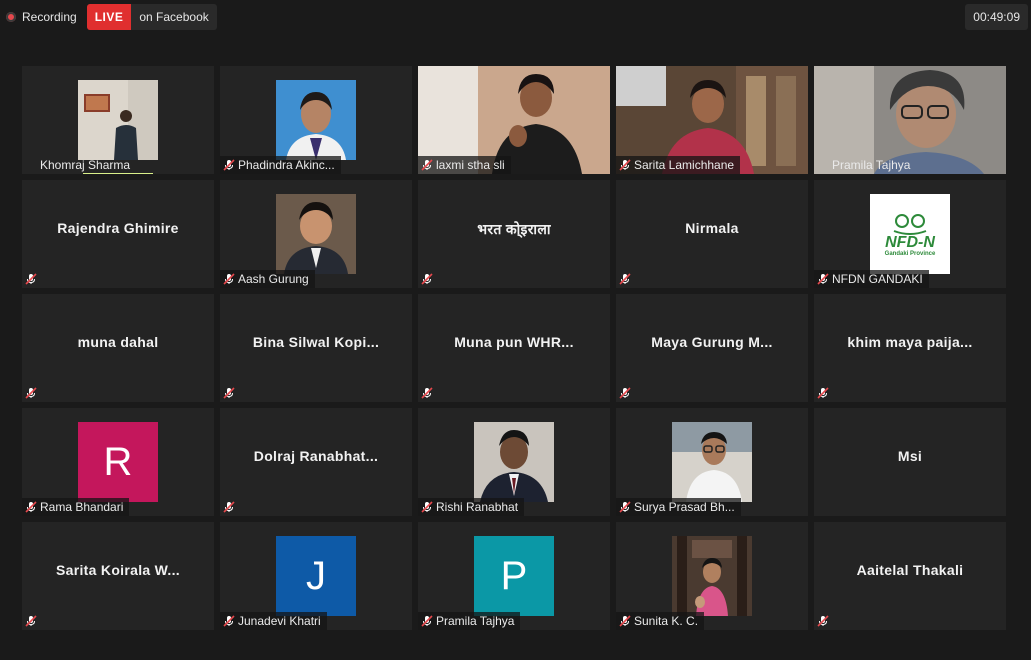  What do you see at coordinates (712, 234) in the screenshot?
I see `participant-tile: Nirmala` at bounding box center [712, 234].